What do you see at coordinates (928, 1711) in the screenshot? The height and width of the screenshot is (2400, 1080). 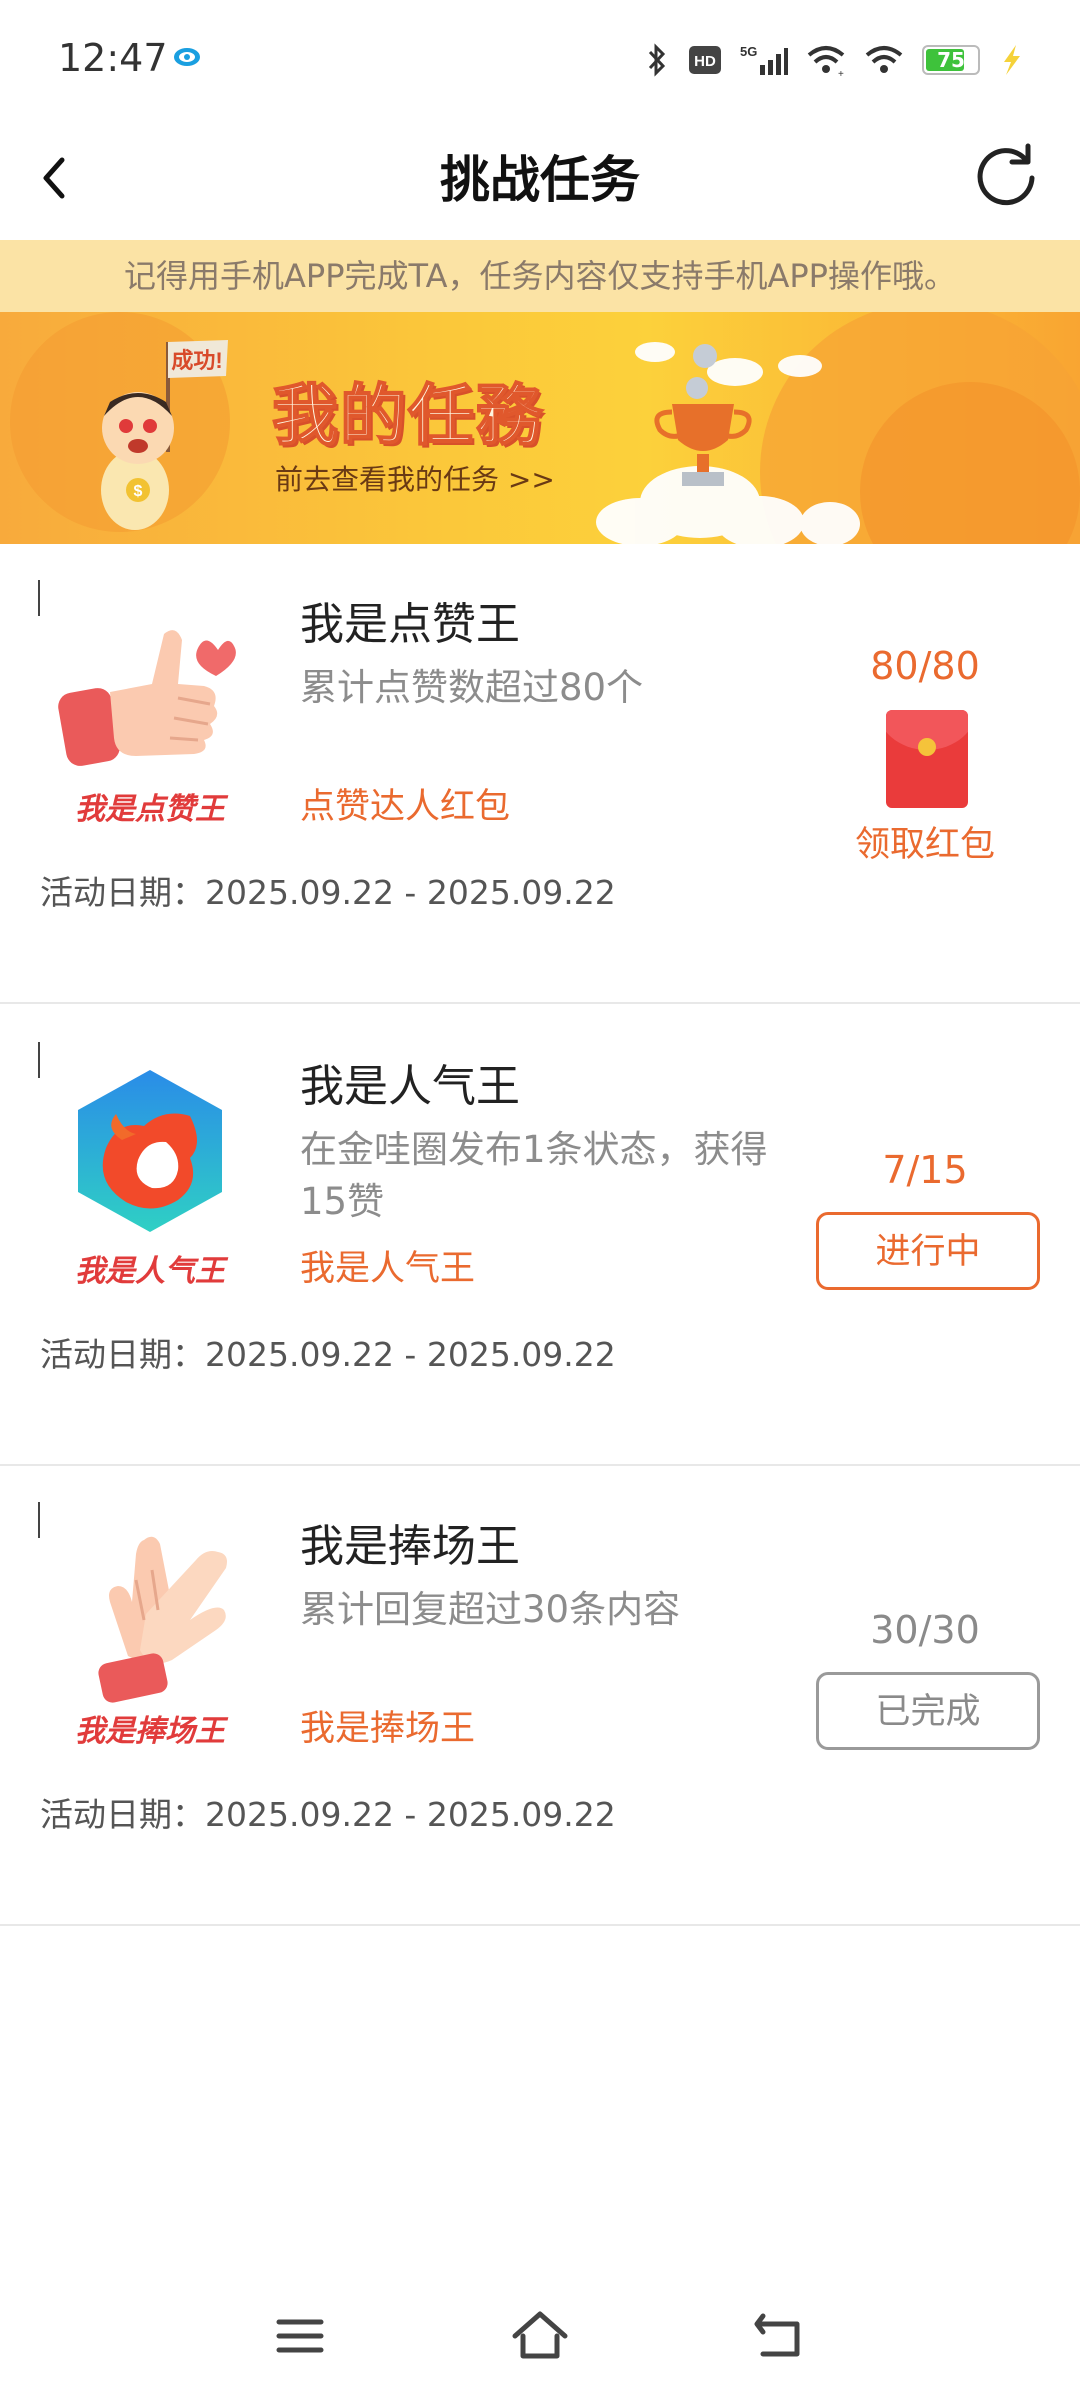 I see `completed-button: 已完成` at bounding box center [928, 1711].